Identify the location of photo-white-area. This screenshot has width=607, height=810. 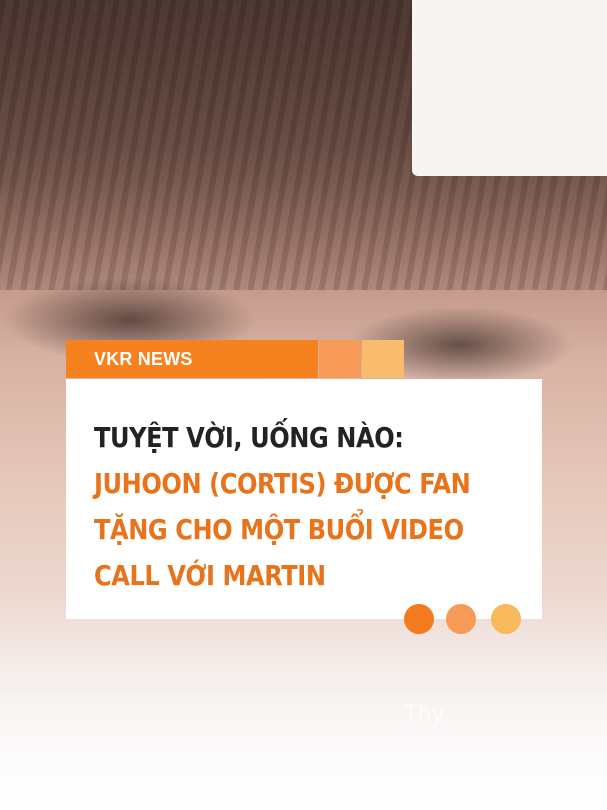
(509, 88).